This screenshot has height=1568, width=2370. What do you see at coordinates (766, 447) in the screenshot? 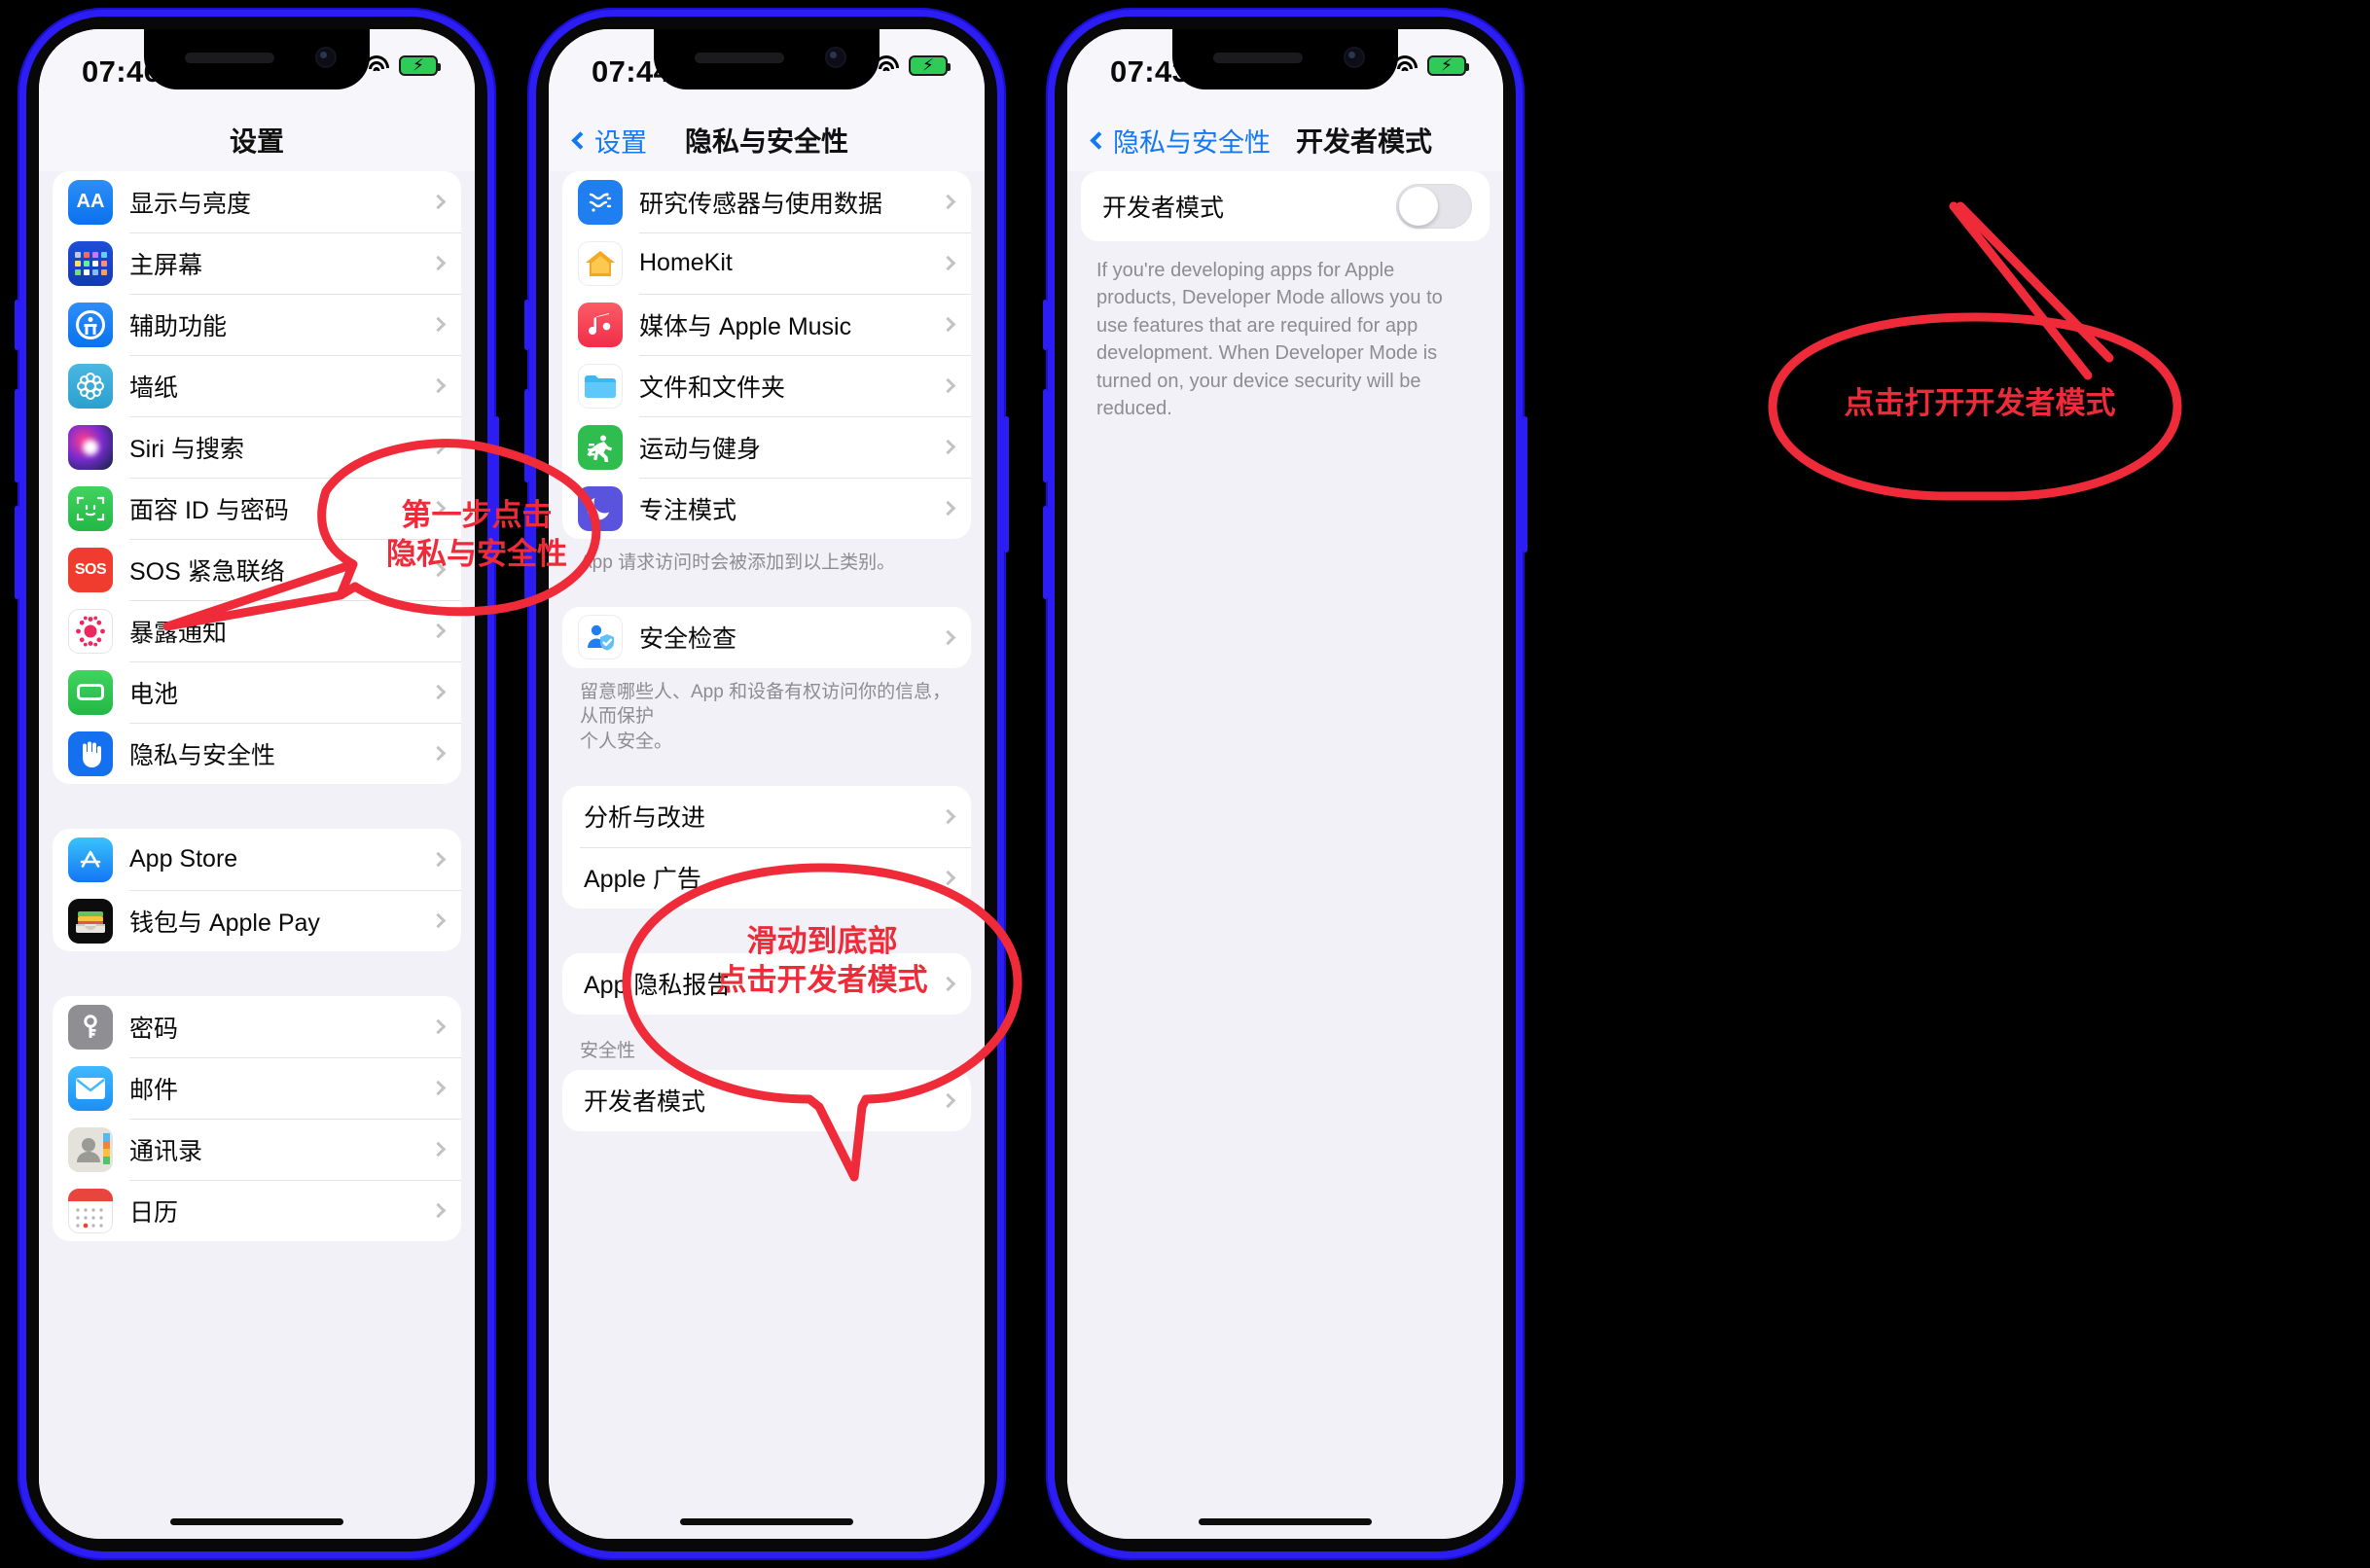
I see `privacy-row-fitness: 运动与健身` at bounding box center [766, 447].